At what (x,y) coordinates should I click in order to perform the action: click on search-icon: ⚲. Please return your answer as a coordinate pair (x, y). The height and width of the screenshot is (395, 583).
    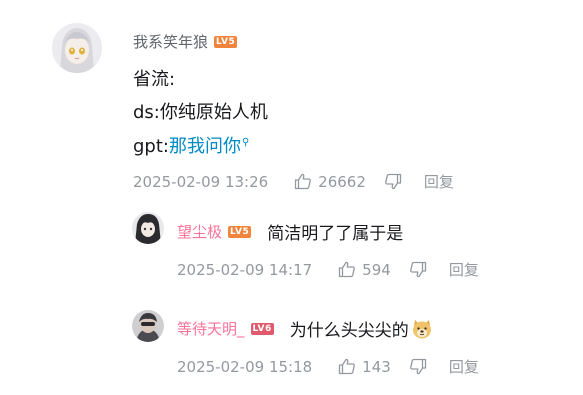
    Looking at the image, I should click on (245, 142).